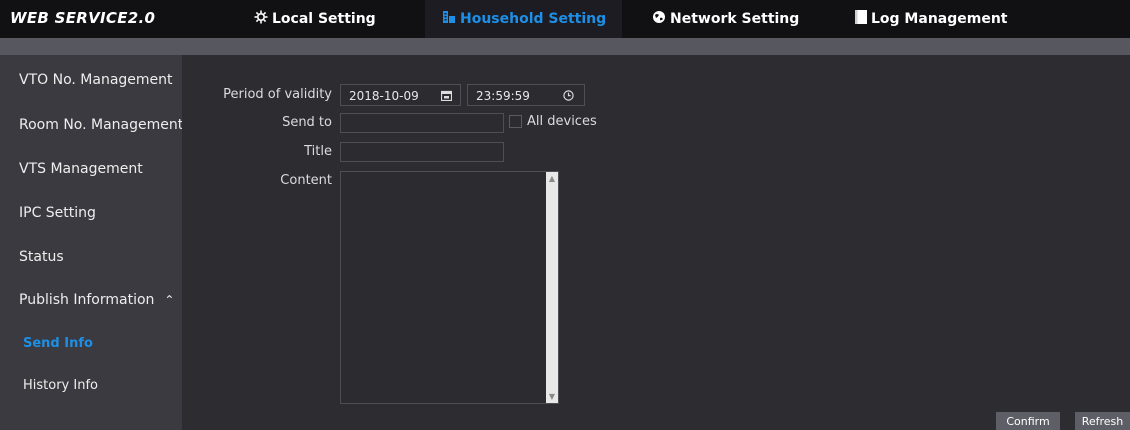 This screenshot has width=1130, height=430. I want to click on content-scrollbar: ▲ ▼, so click(552, 287).